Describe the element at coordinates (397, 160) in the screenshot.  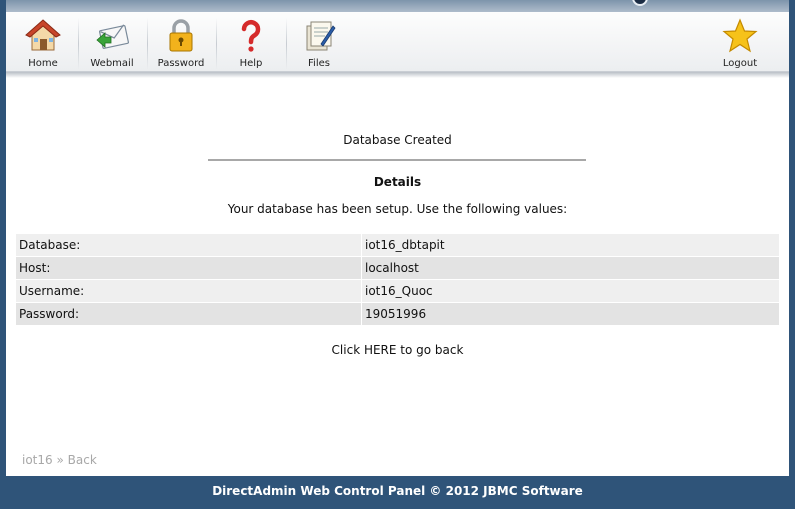
I see `title-divider` at that location.